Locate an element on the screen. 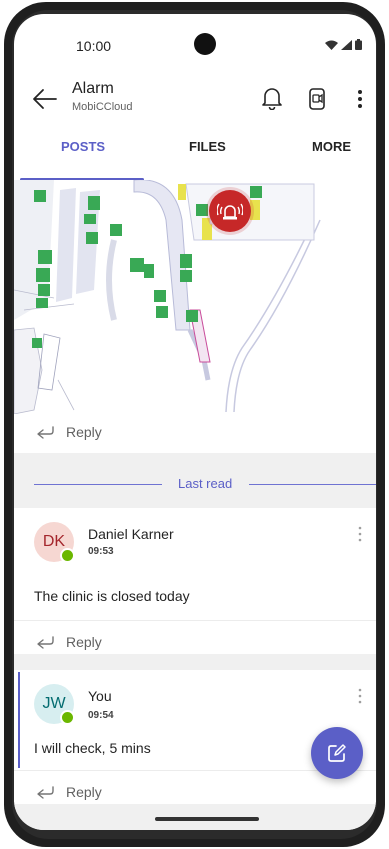  app-bar: Alarm MobiCCloud is located at coordinates (195, 104).